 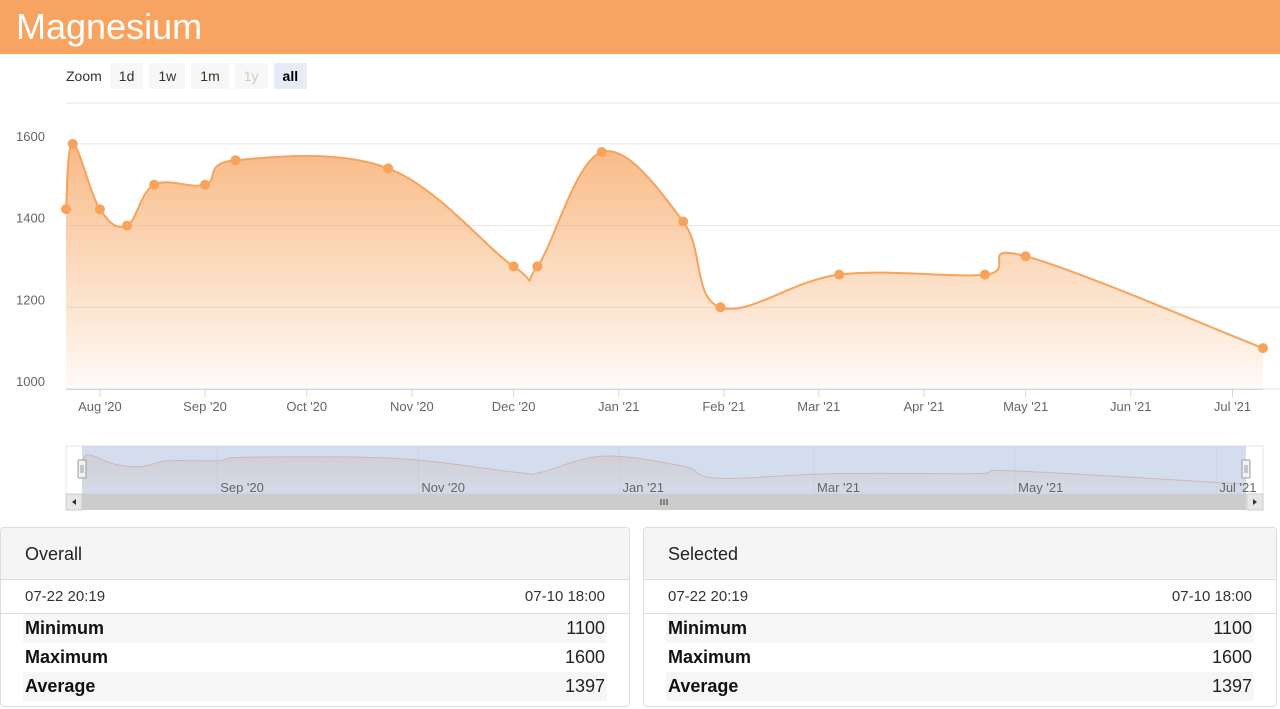 I want to click on y-tick-label: 1600, so click(x=30, y=136).